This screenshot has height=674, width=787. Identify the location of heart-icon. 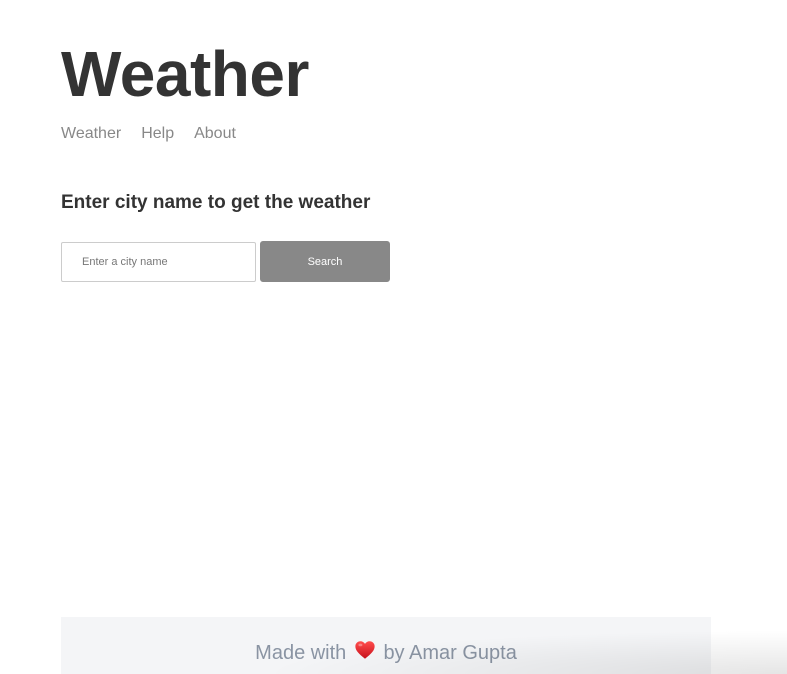
(365, 650).